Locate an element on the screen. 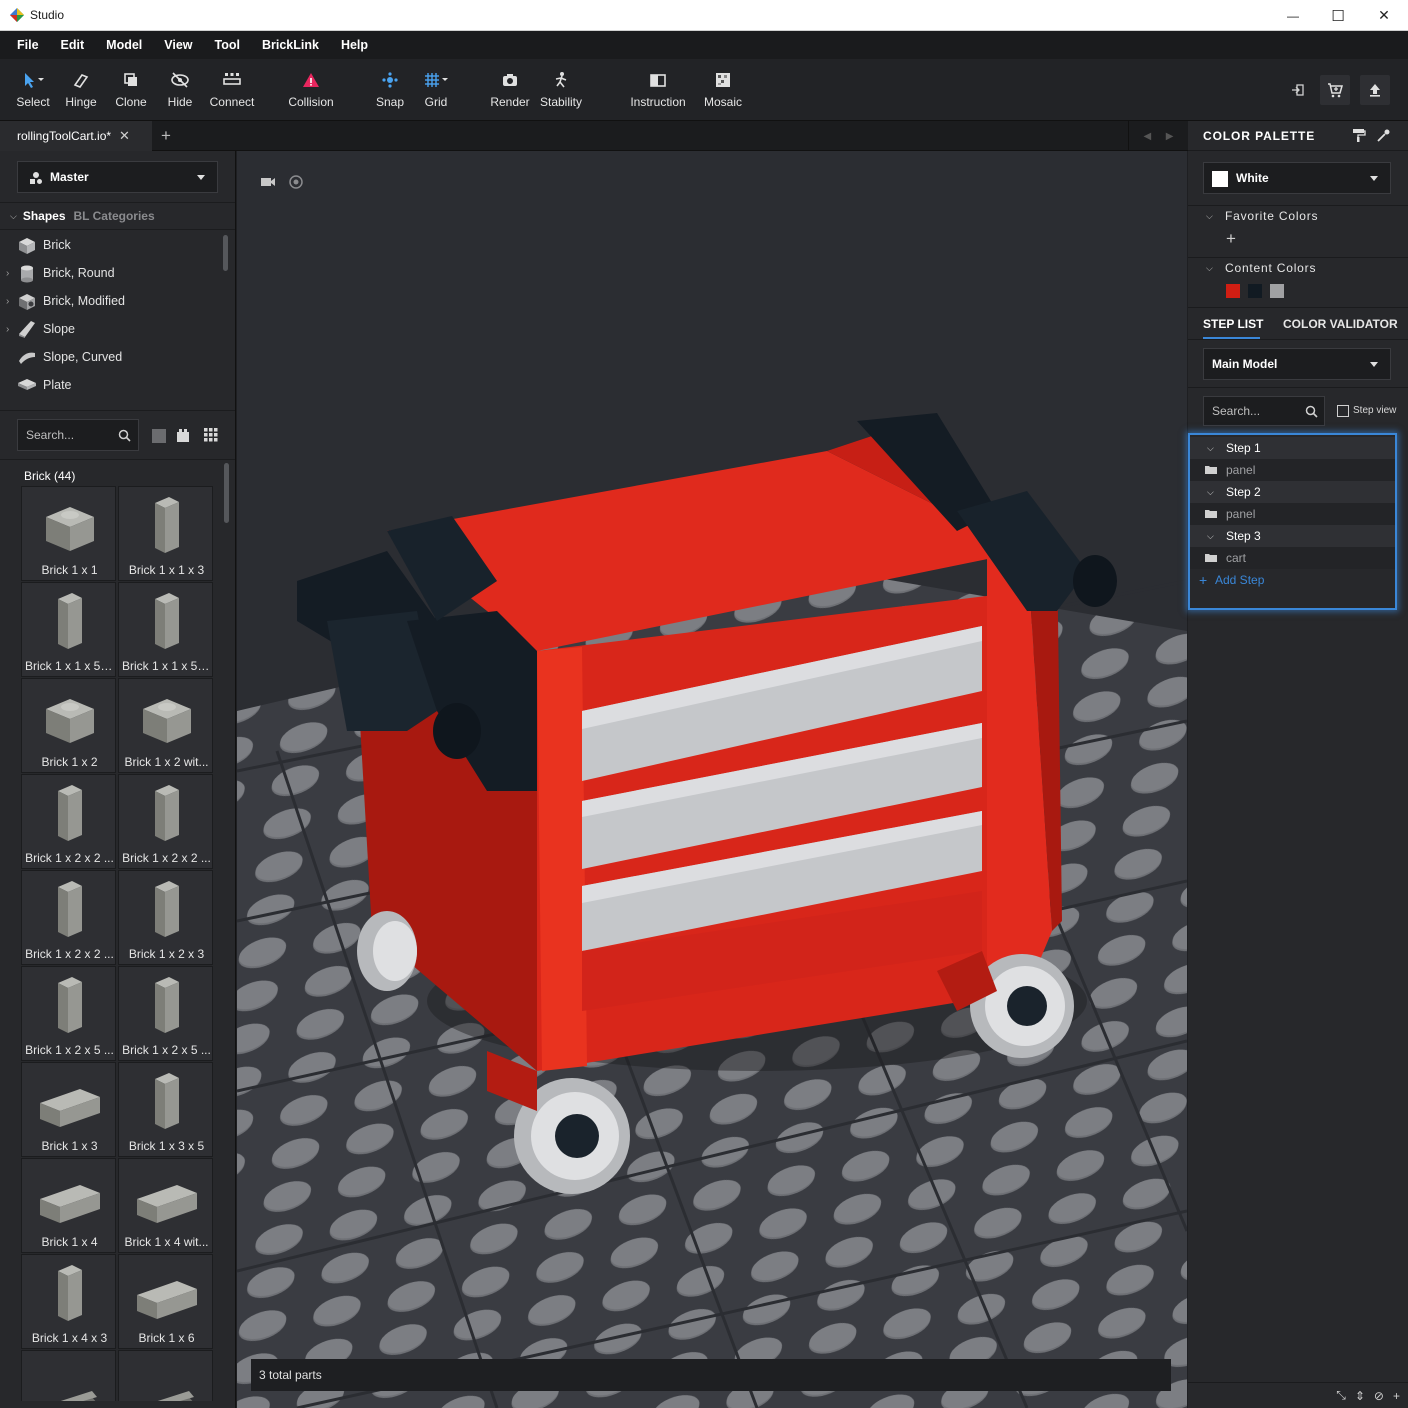 The width and height of the screenshot is (1408, 1408). menu-model: Model is located at coordinates (124, 45).